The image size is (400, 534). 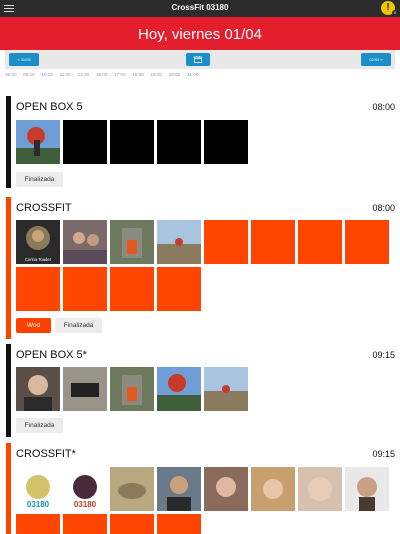 What do you see at coordinates (87, 77) in the screenshot?
I see `hour-option: 14:30` at bounding box center [87, 77].